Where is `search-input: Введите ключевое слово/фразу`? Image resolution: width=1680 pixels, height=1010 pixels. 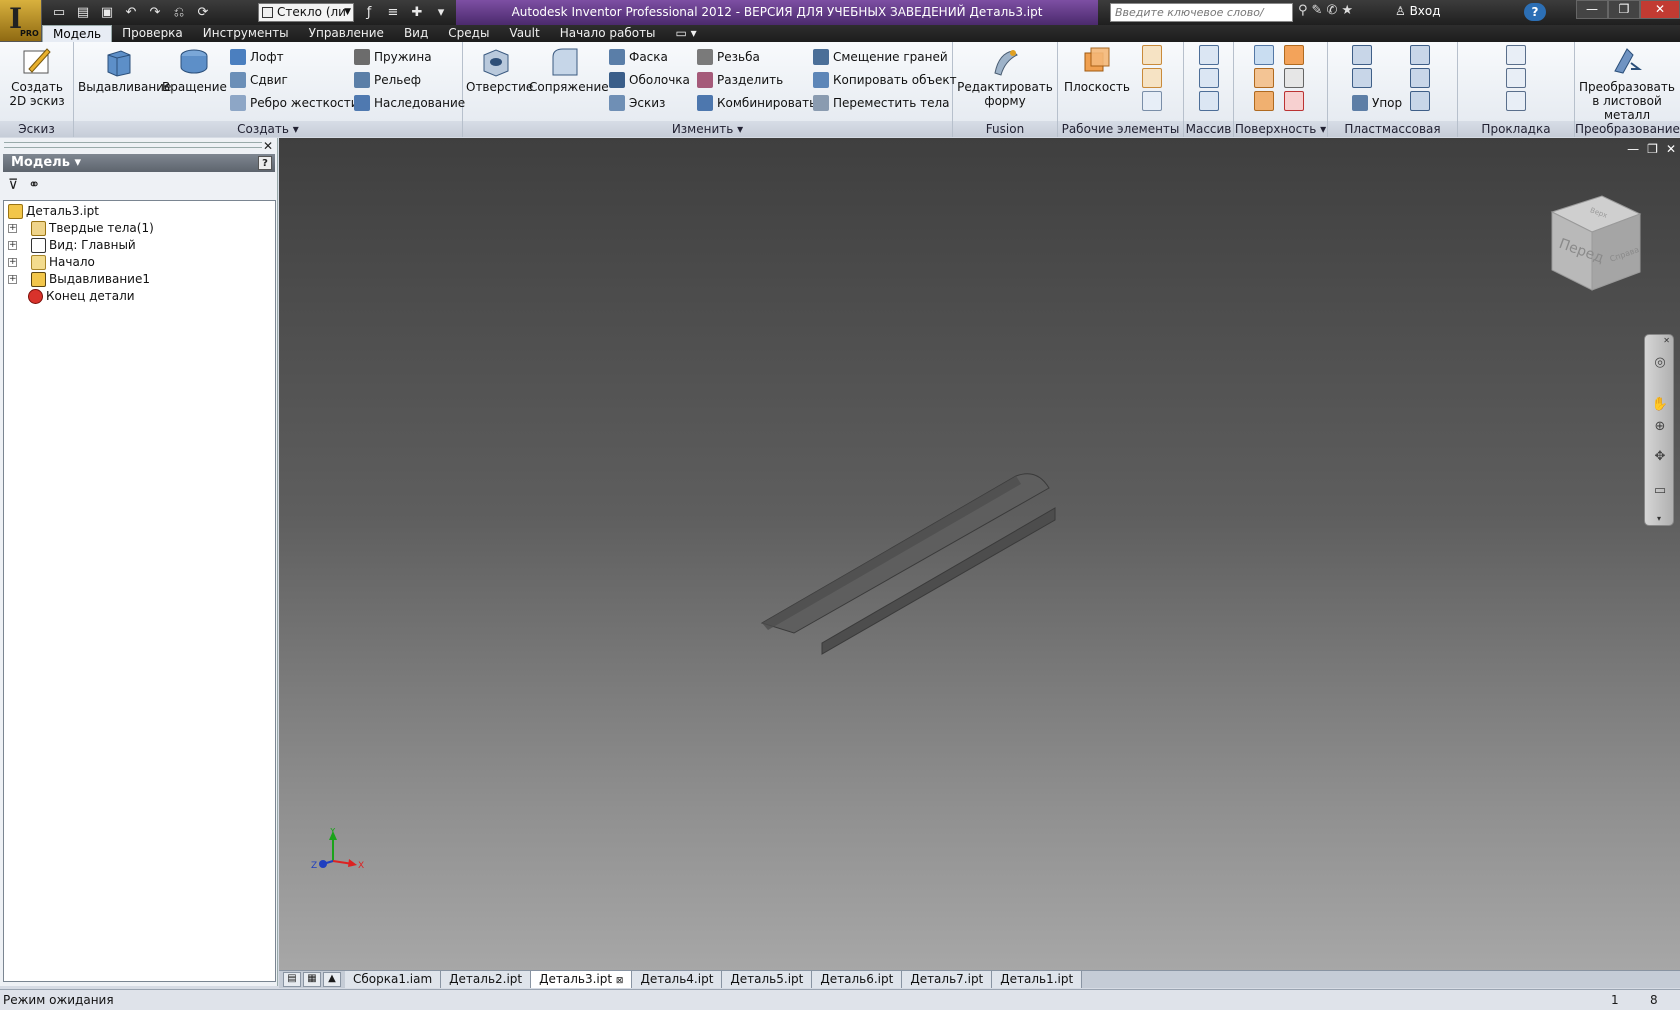 search-input: Введите ключевое слово/фразу is located at coordinates (1201, 19).